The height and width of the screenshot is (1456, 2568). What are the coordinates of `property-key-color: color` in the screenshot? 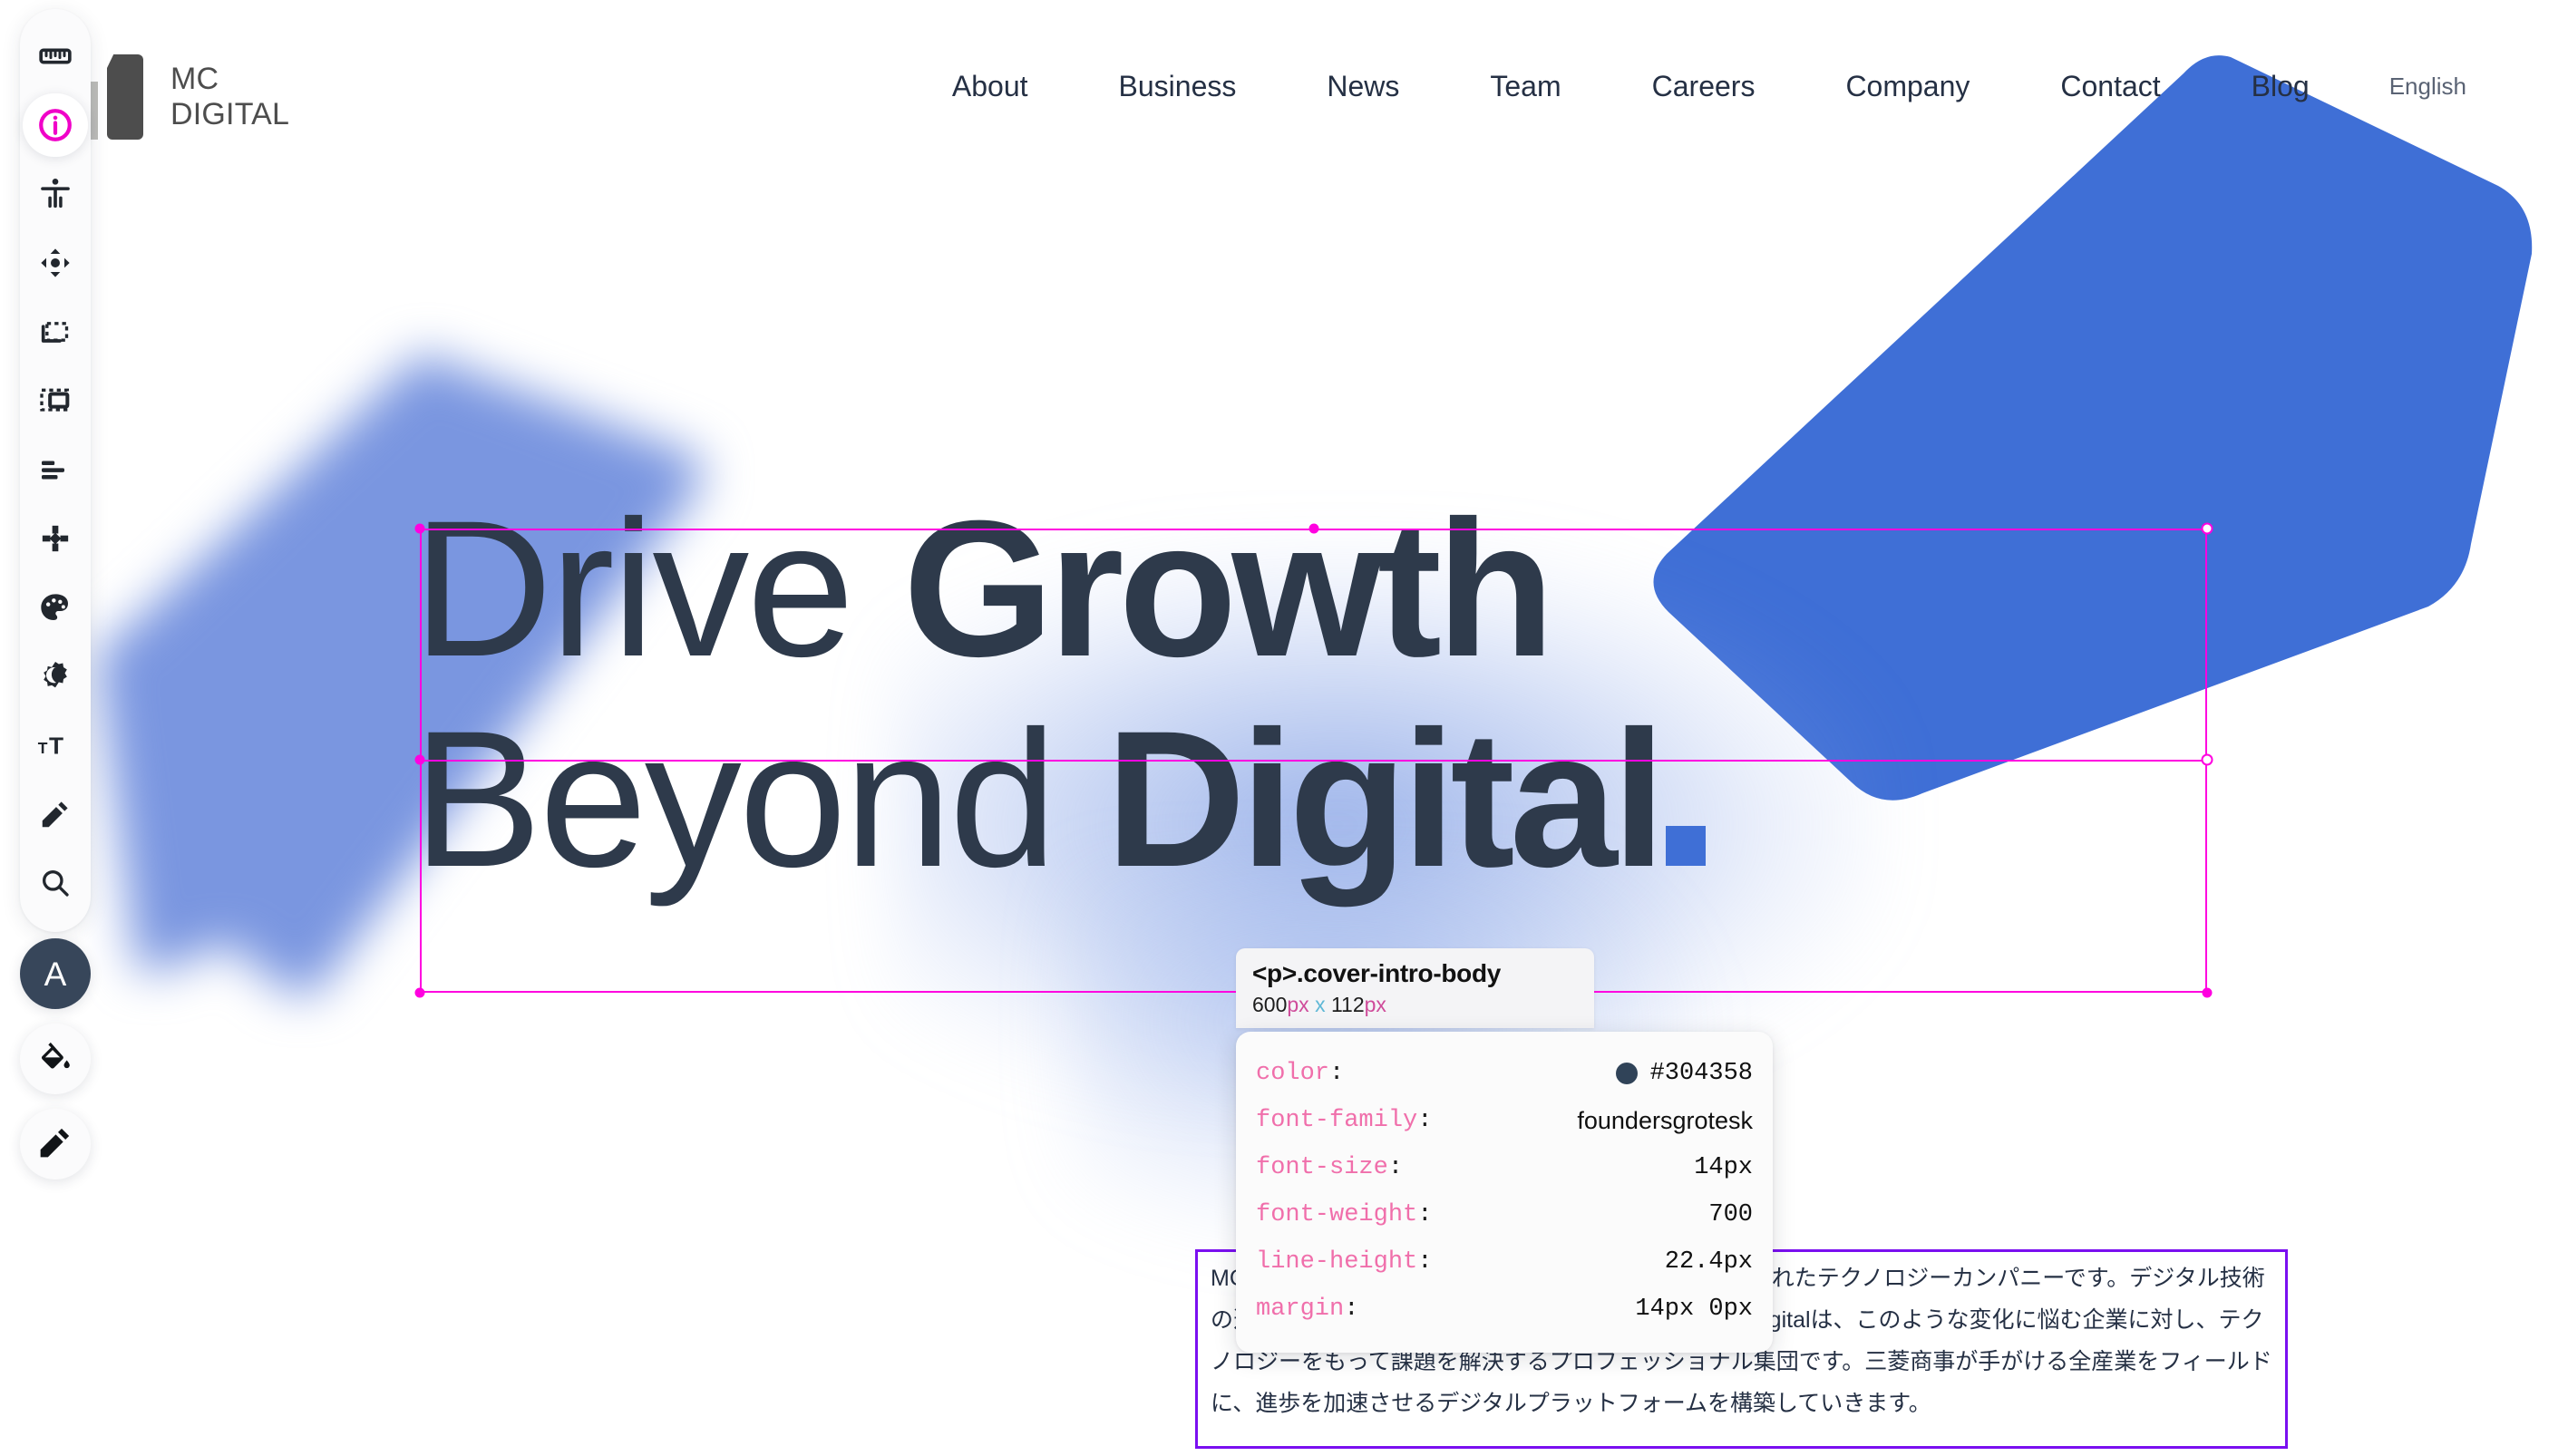 It's located at (1293, 1073).